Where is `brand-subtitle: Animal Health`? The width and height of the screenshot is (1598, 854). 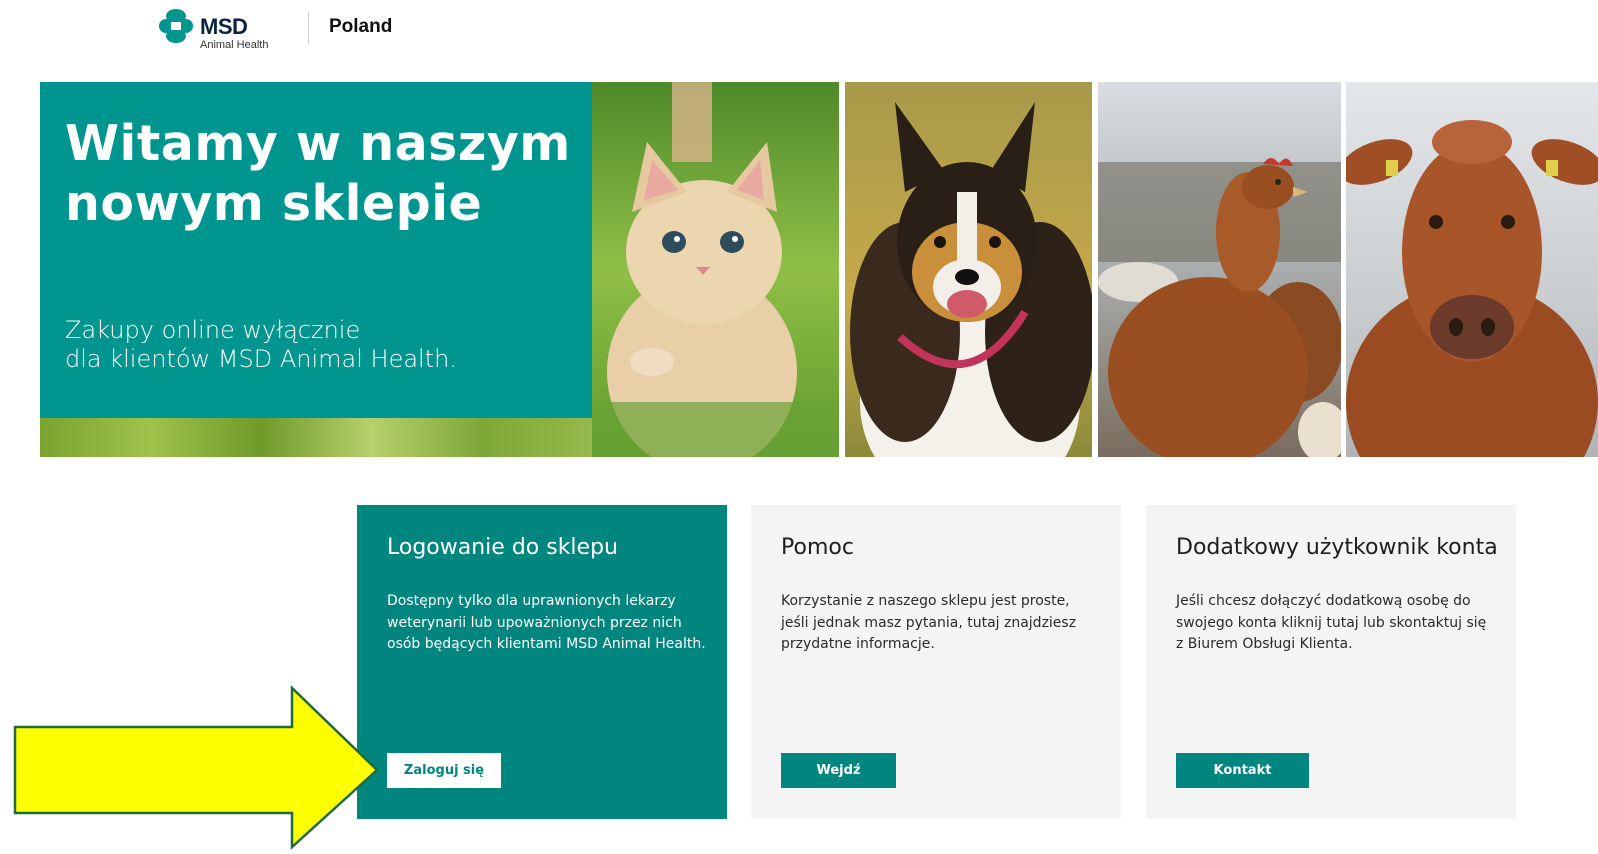
brand-subtitle: Animal Health is located at coordinates (234, 45).